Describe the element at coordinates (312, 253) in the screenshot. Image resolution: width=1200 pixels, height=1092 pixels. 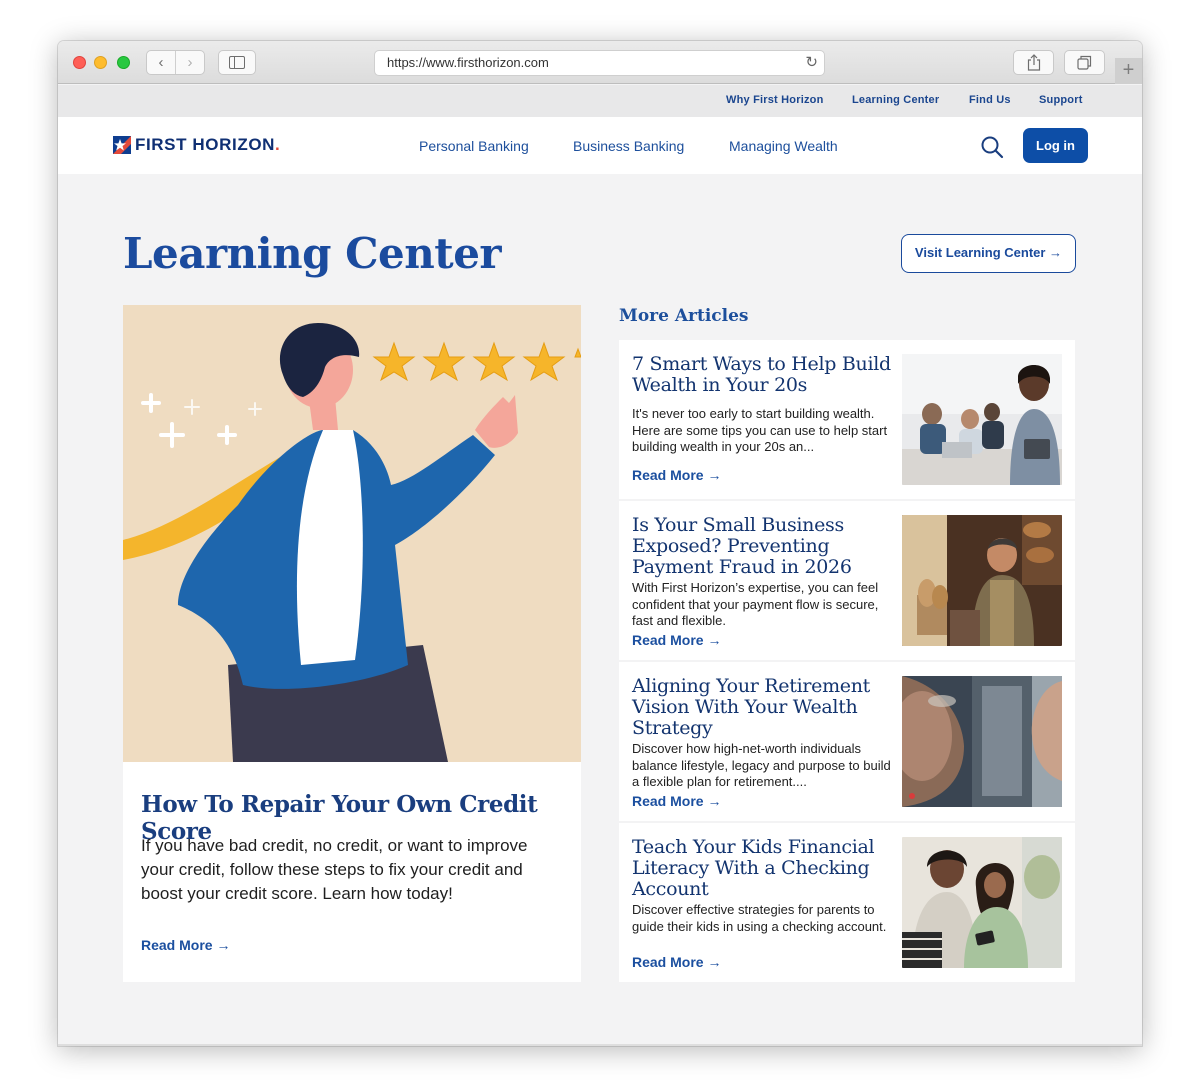
I see `page-title: Learning Center` at that location.